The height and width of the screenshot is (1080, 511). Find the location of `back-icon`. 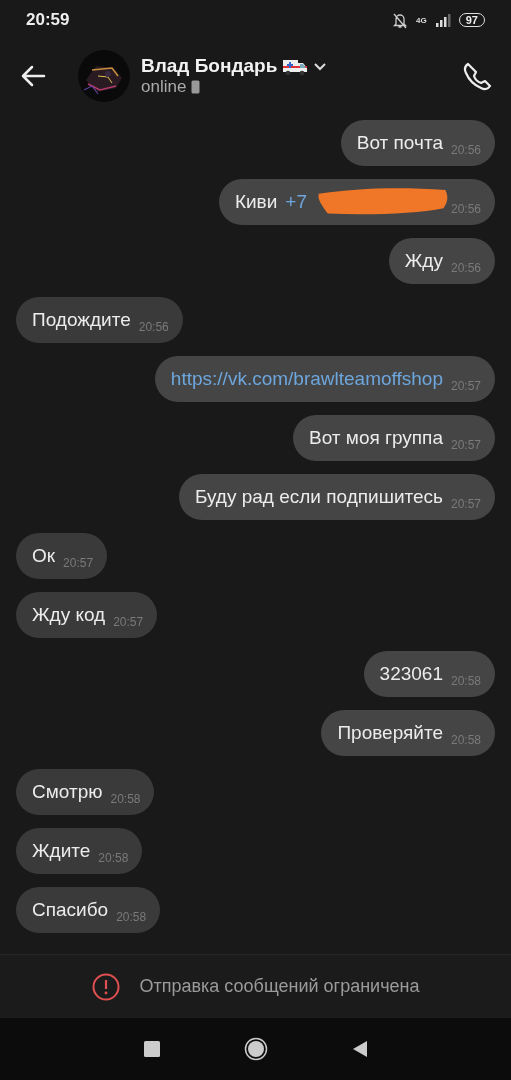

back-icon is located at coordinates (359, 1049).